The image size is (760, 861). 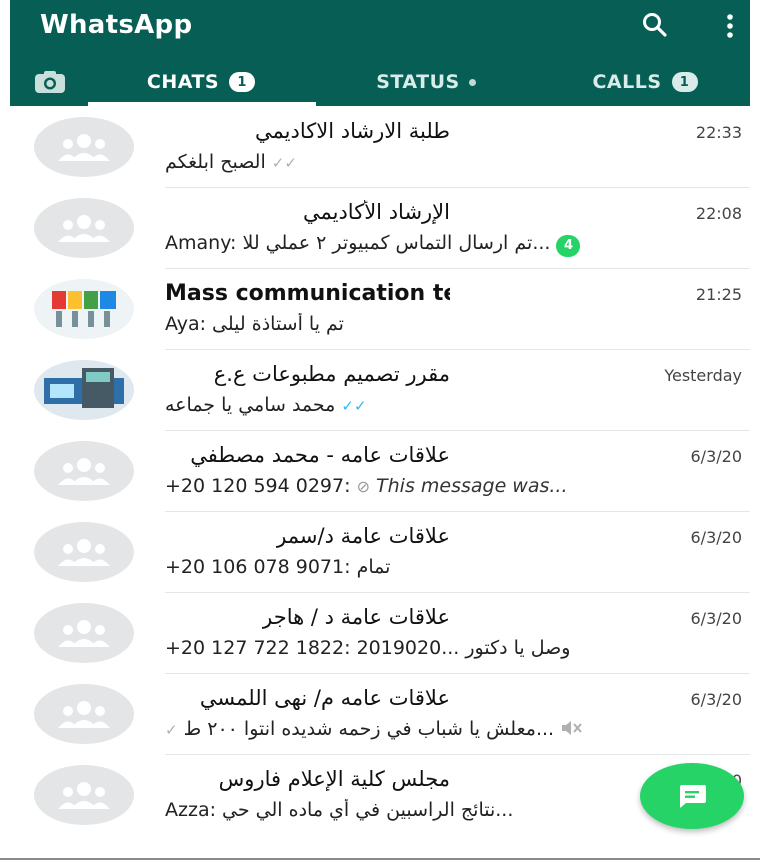 What do you see at coordinates (718, 132) in the screenshot?
I see `chat-time: 22:33` at bounding box center [718, 132].